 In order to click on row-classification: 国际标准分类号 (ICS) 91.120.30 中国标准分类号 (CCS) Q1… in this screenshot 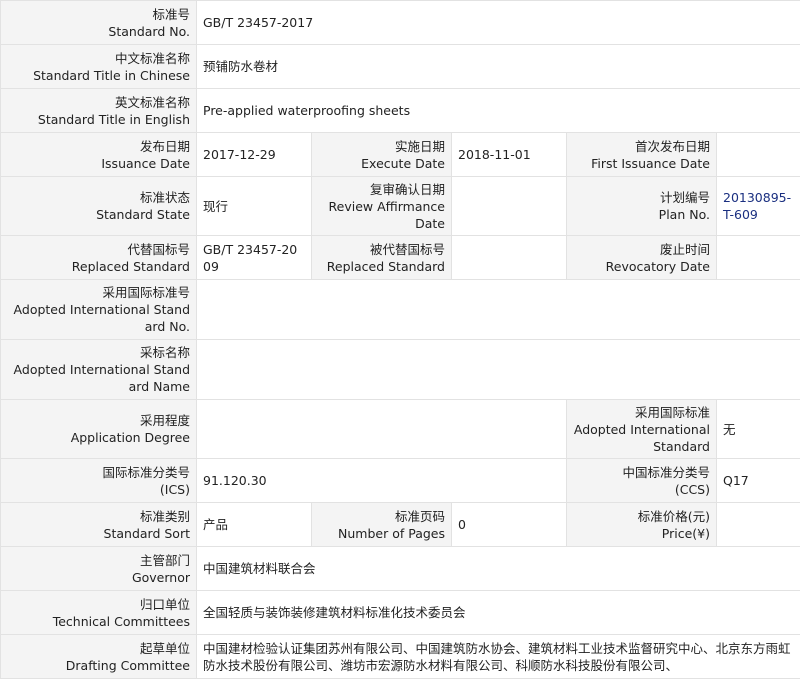, I will do `click(400, 480)`.